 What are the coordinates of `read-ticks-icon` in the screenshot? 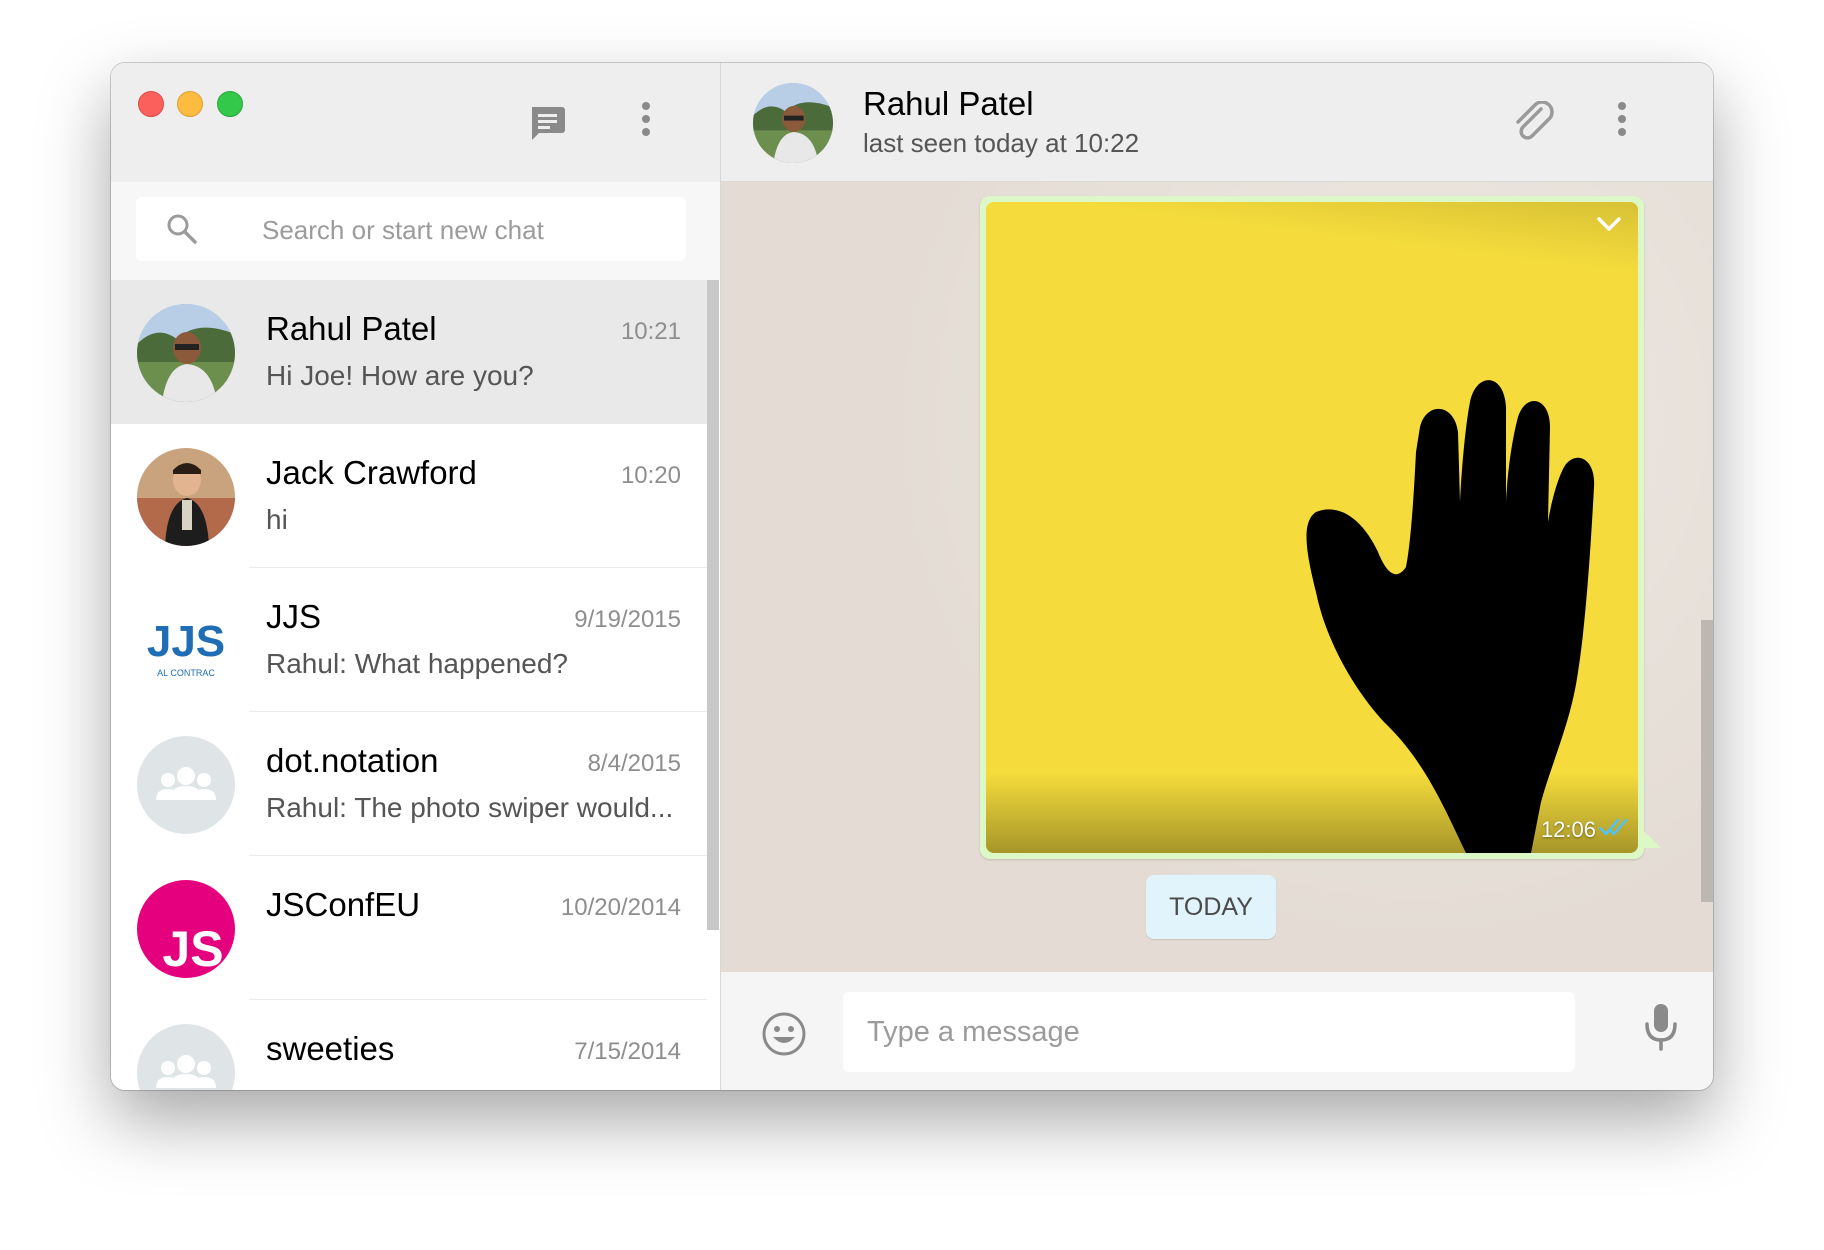 It's located at (1614, 829).